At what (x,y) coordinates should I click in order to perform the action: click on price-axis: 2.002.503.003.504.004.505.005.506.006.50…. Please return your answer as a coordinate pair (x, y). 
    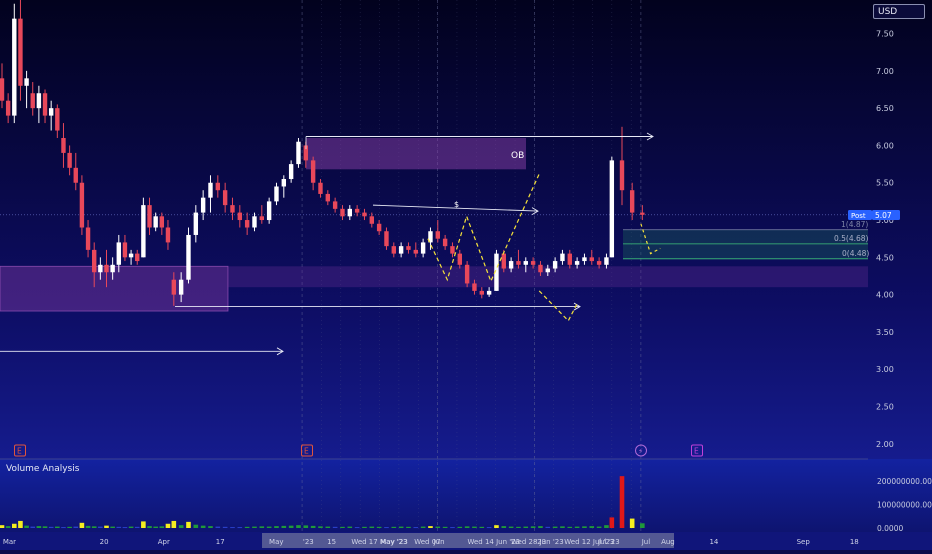
    Looking at the image, I should click on (900, 266).